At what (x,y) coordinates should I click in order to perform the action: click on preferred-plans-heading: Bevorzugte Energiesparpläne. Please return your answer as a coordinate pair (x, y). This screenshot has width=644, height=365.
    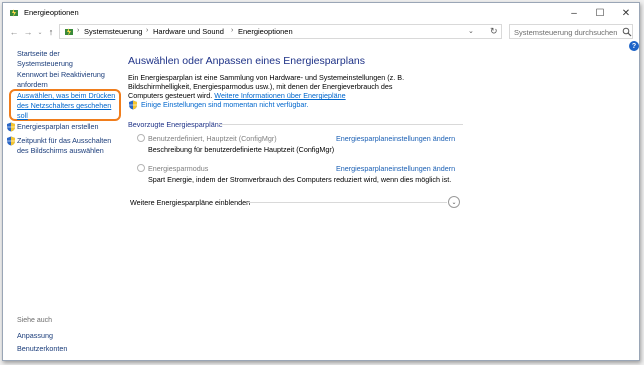
    Looking at the image, I should click on (175, 124).